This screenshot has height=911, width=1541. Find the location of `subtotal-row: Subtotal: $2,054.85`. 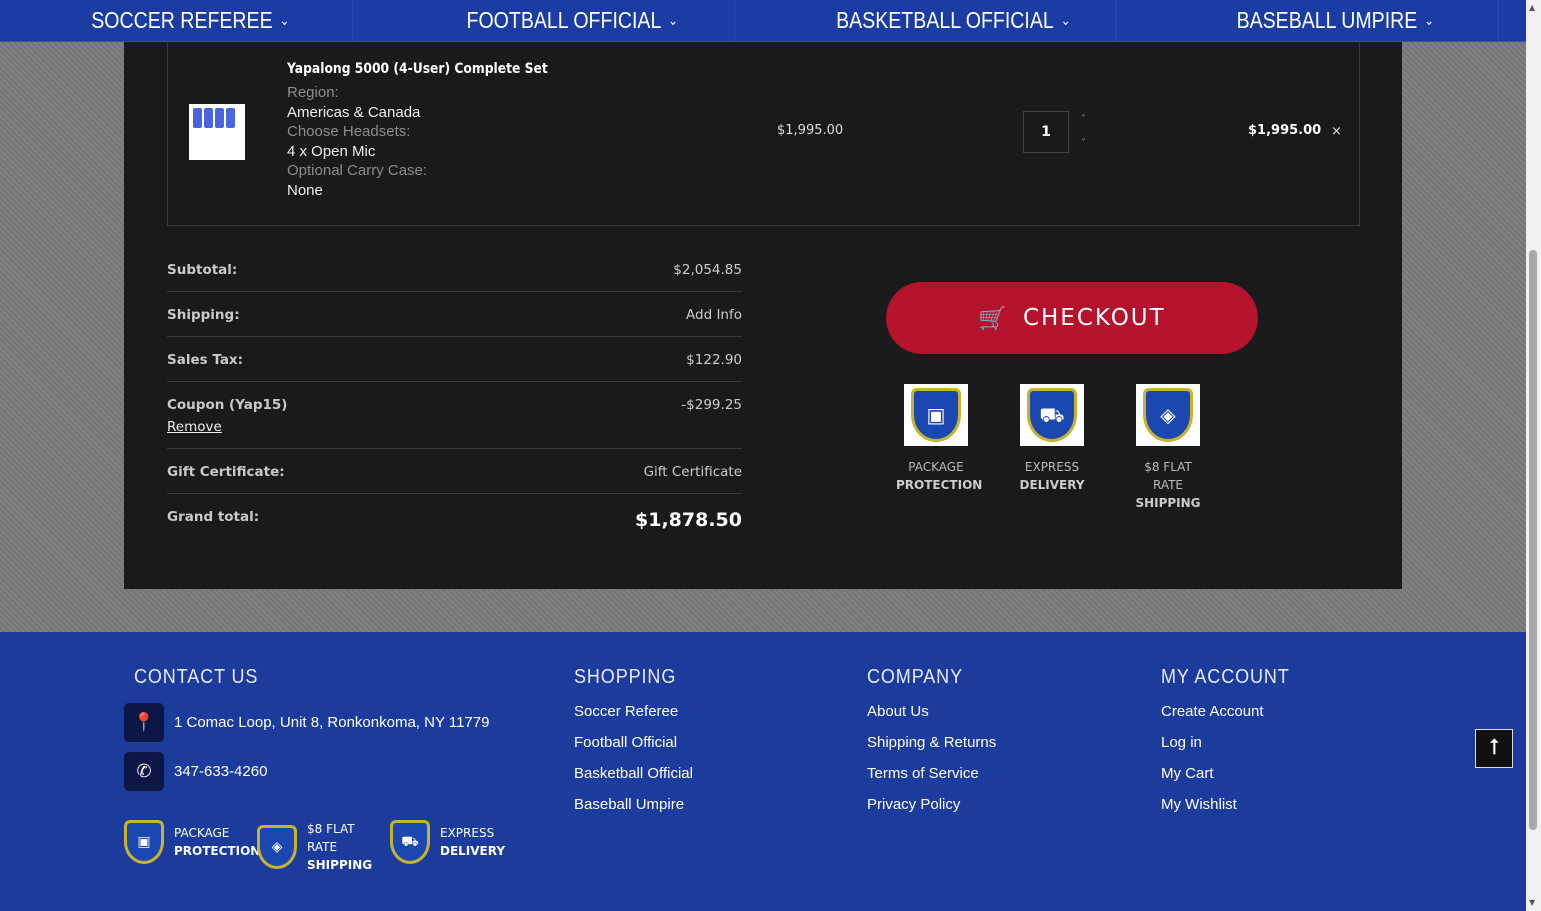

subtotal-row: Subtotal: $2,054.85 is located at coordinates (454, 269).